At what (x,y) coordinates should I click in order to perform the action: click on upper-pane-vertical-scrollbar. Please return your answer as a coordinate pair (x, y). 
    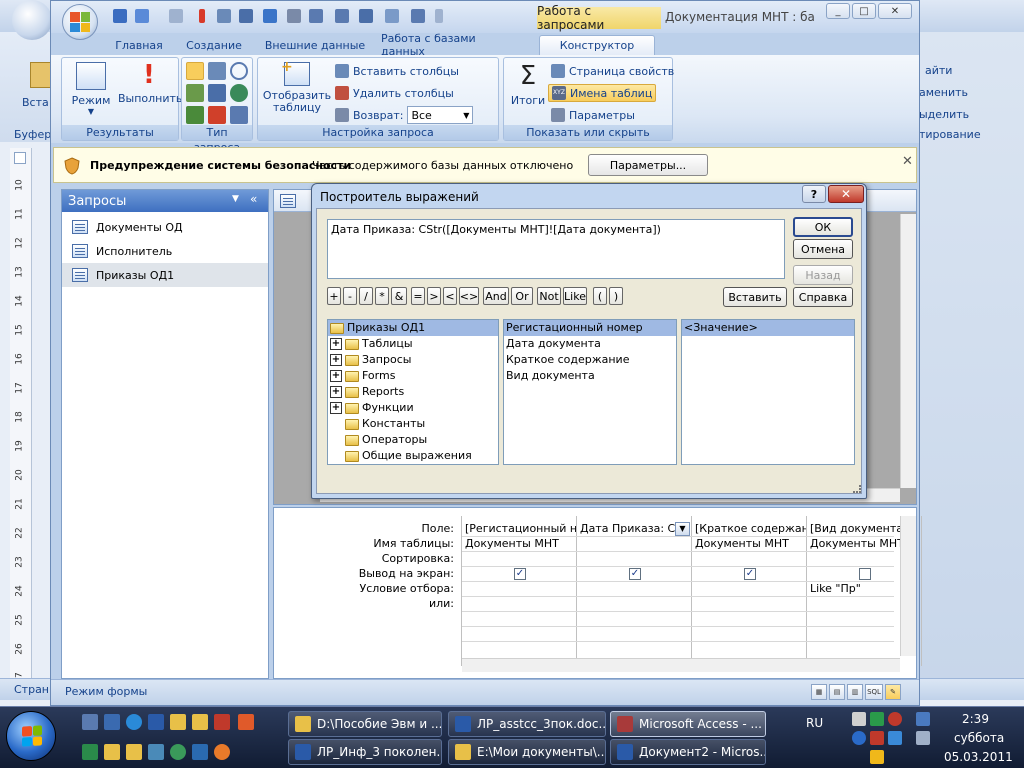
    Looking at the image, I should click on (908, 351).